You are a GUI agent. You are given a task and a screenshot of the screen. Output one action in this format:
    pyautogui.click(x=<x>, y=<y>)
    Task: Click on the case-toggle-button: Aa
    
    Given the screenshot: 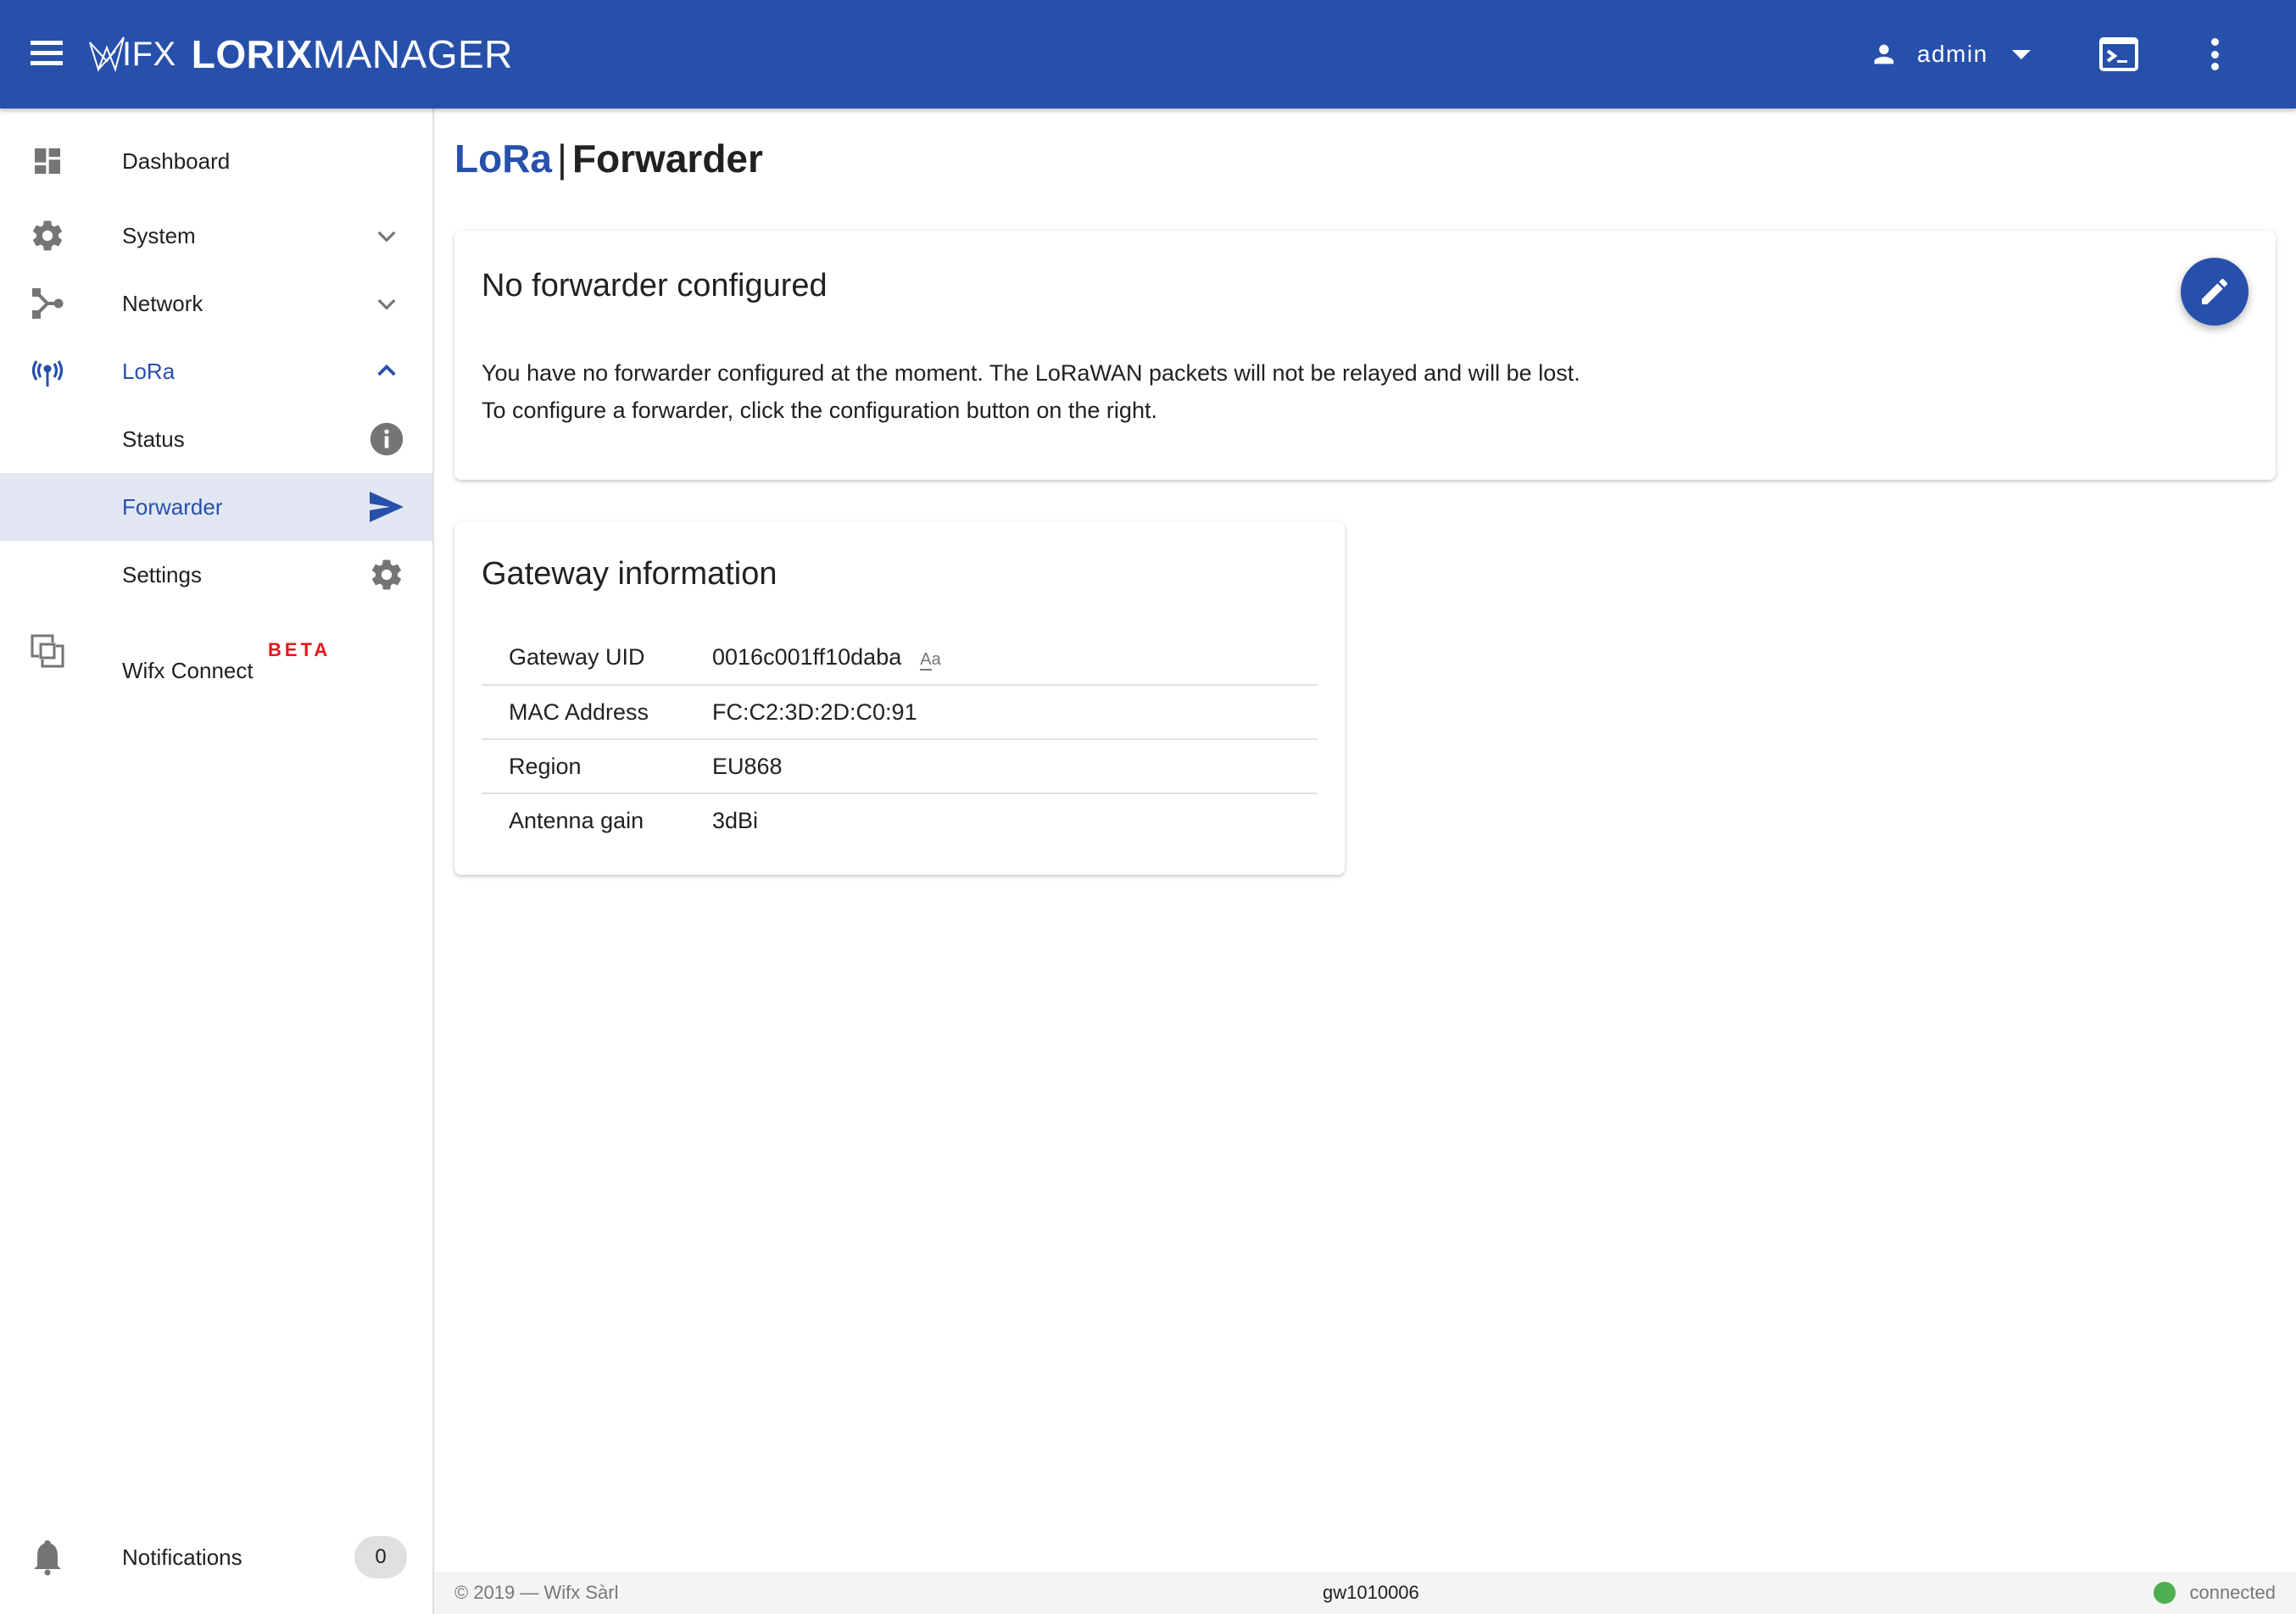 What is the action you would take?
    pyautogui.click(x=930, y=660)
    